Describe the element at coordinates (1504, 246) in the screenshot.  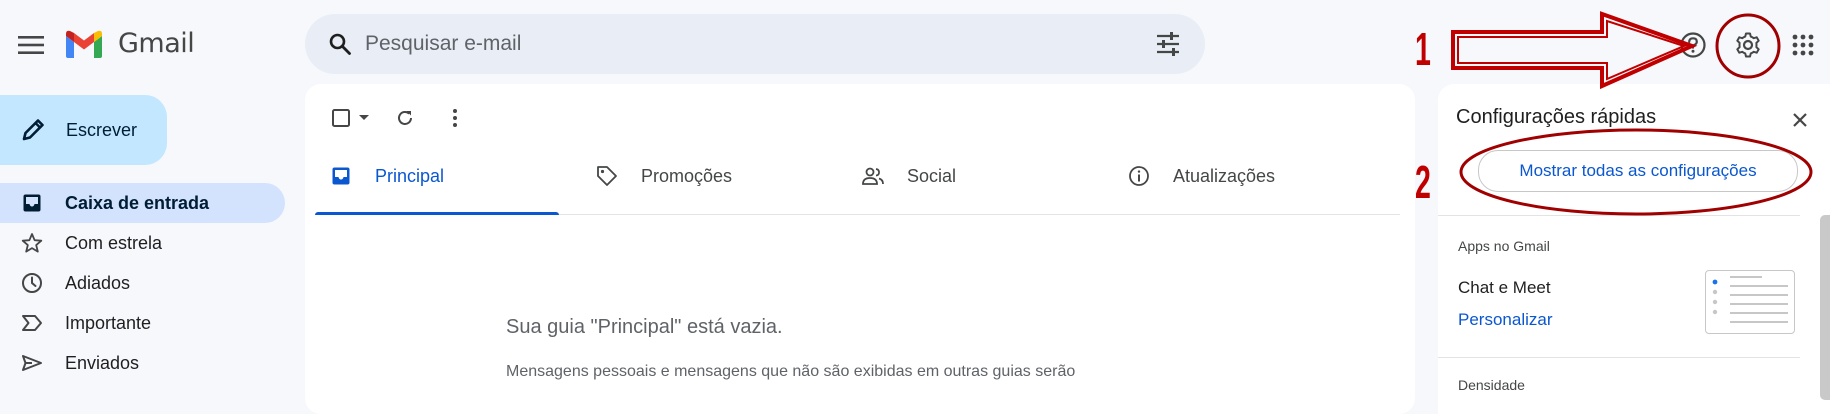
I see `apps-section-heading: Apps no Gmail` at that location.